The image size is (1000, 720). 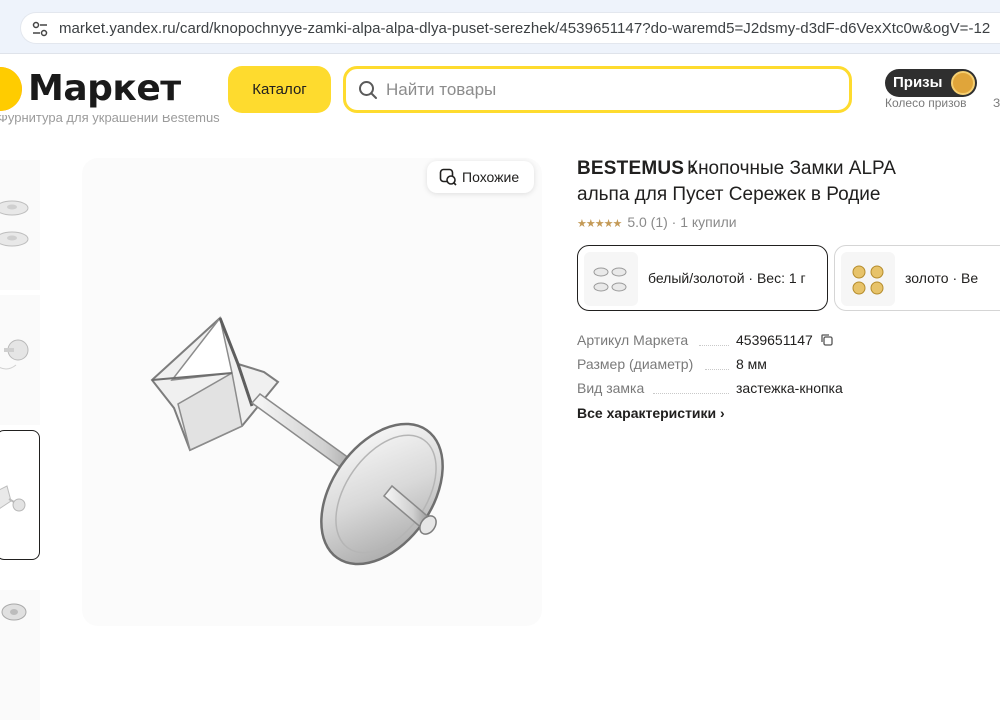 I want to click on site-settings-icon, so click(x=40, y=29).